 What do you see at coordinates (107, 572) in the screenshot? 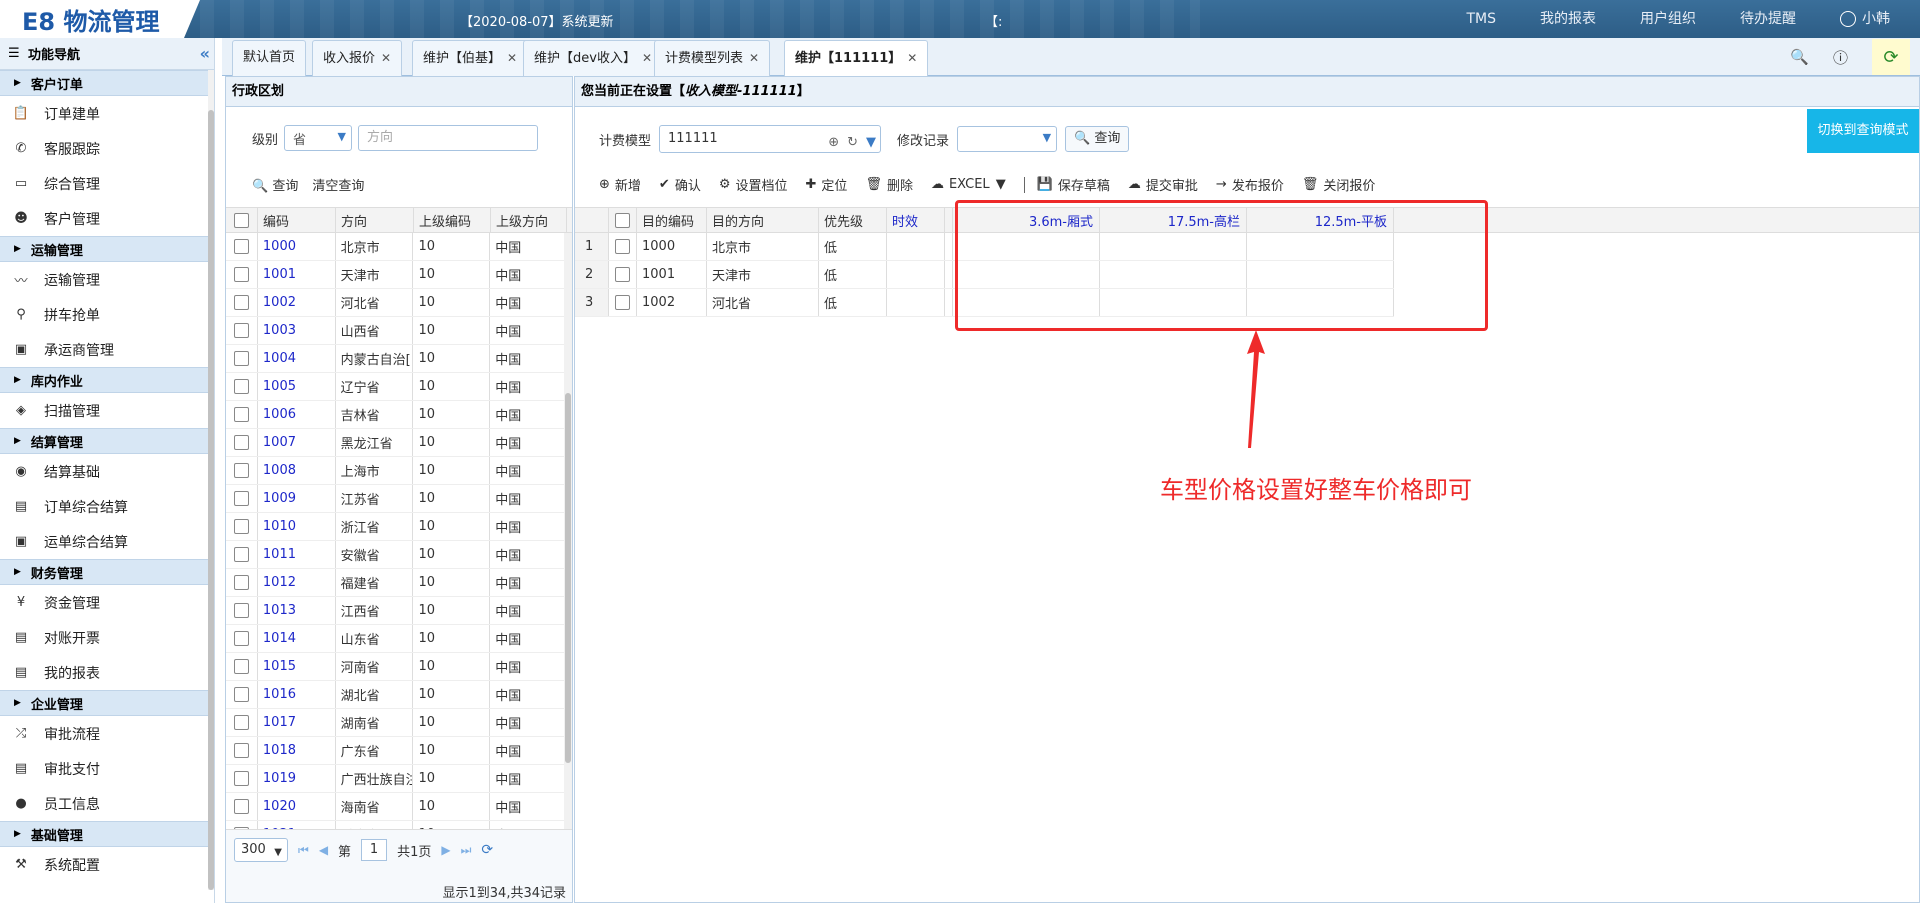
I see `sidebar-group: ▶ 财务管理` at bounding box center [107, 572].